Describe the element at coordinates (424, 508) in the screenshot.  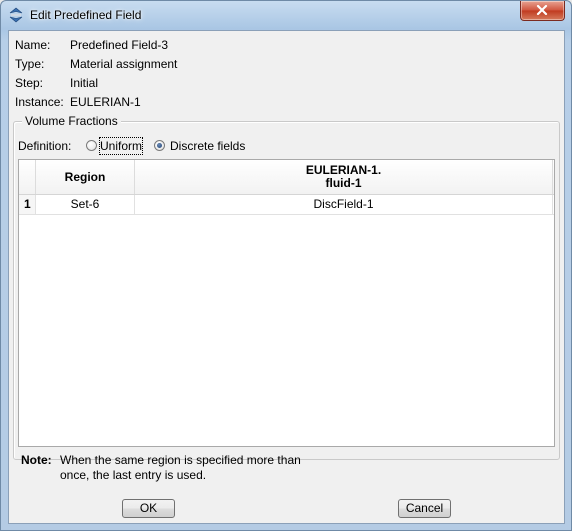
I see `cancel-button: Cancel` at that location.